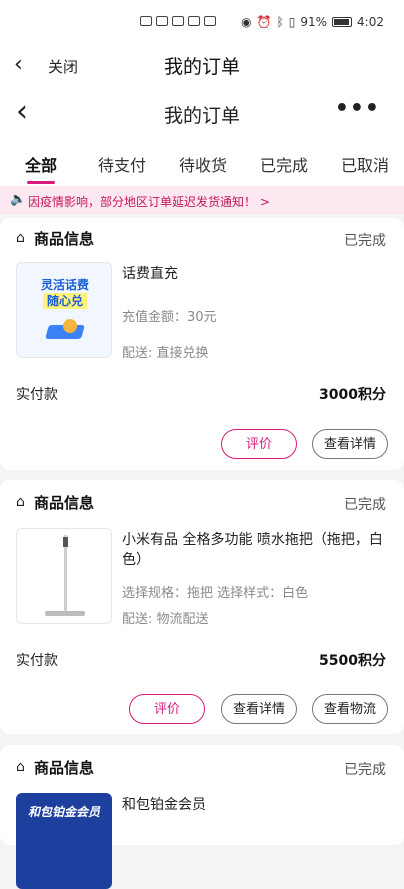  What do you see at coordinates (284, 164) in the screenshot?
I see `tab-completed: 已完成` at bounding box center [284, 164].